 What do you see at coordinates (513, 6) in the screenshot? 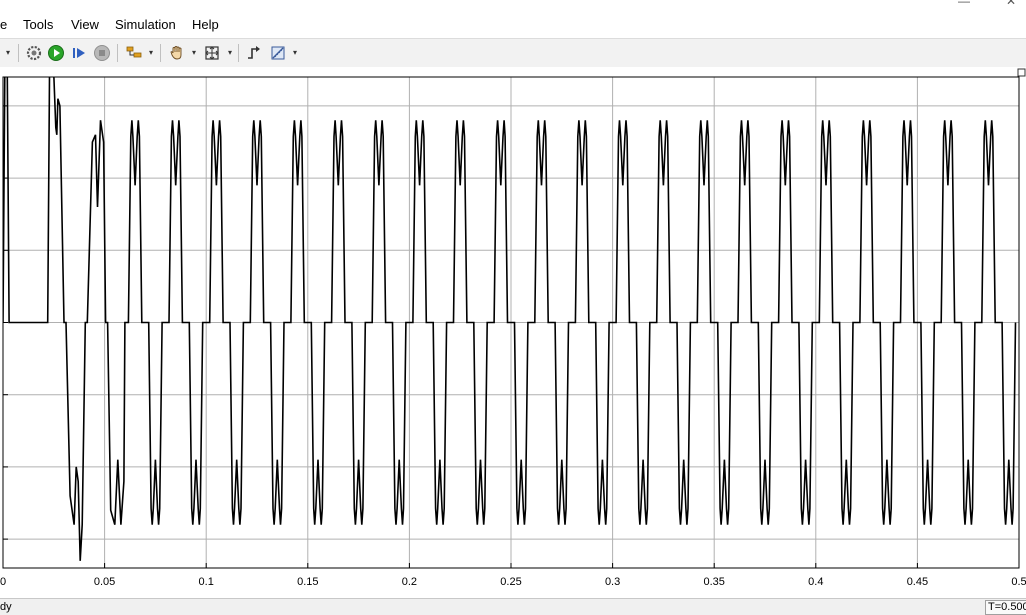
I see `window-title-bar: — ✕` at bounding box center [513, 6].